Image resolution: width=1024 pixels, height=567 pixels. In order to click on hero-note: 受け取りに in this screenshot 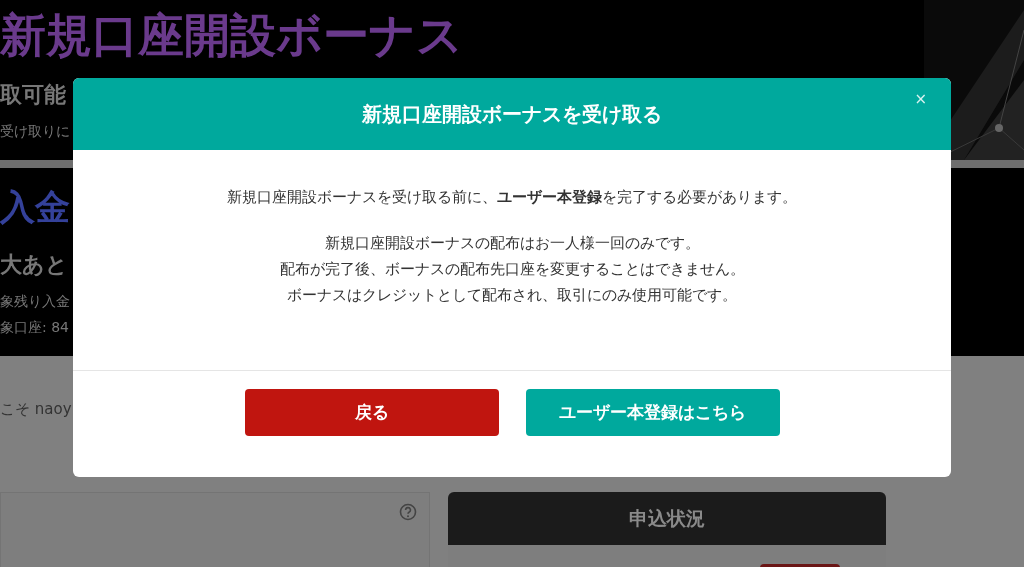, I will do `click(35, 131)`.